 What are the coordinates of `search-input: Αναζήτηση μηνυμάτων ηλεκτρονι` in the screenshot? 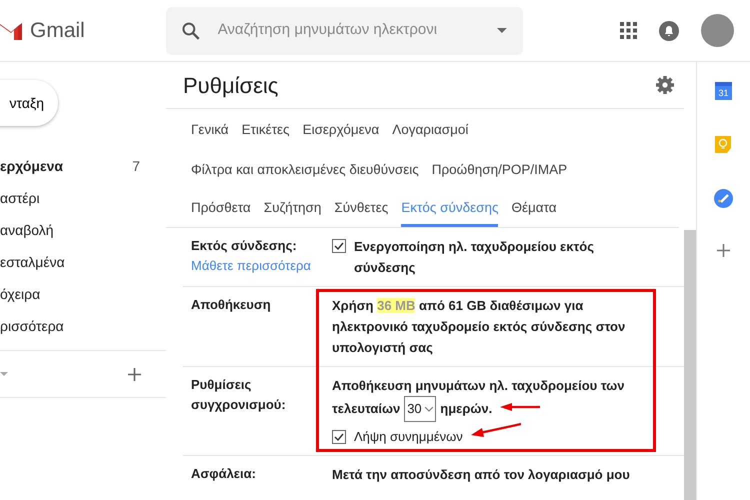 It's located at (349, 30).